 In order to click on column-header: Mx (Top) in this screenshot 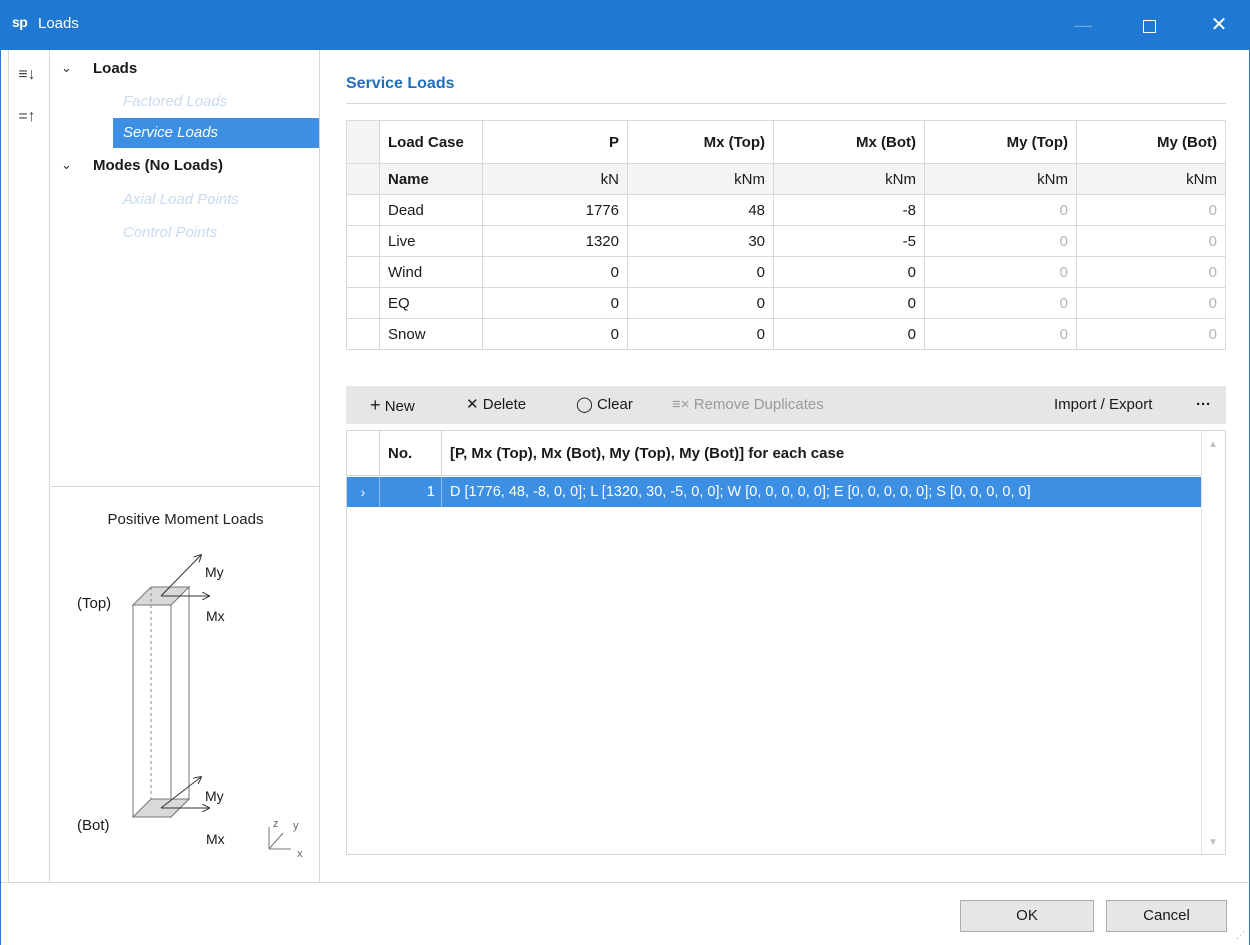, I will do `click(700, 142)`.